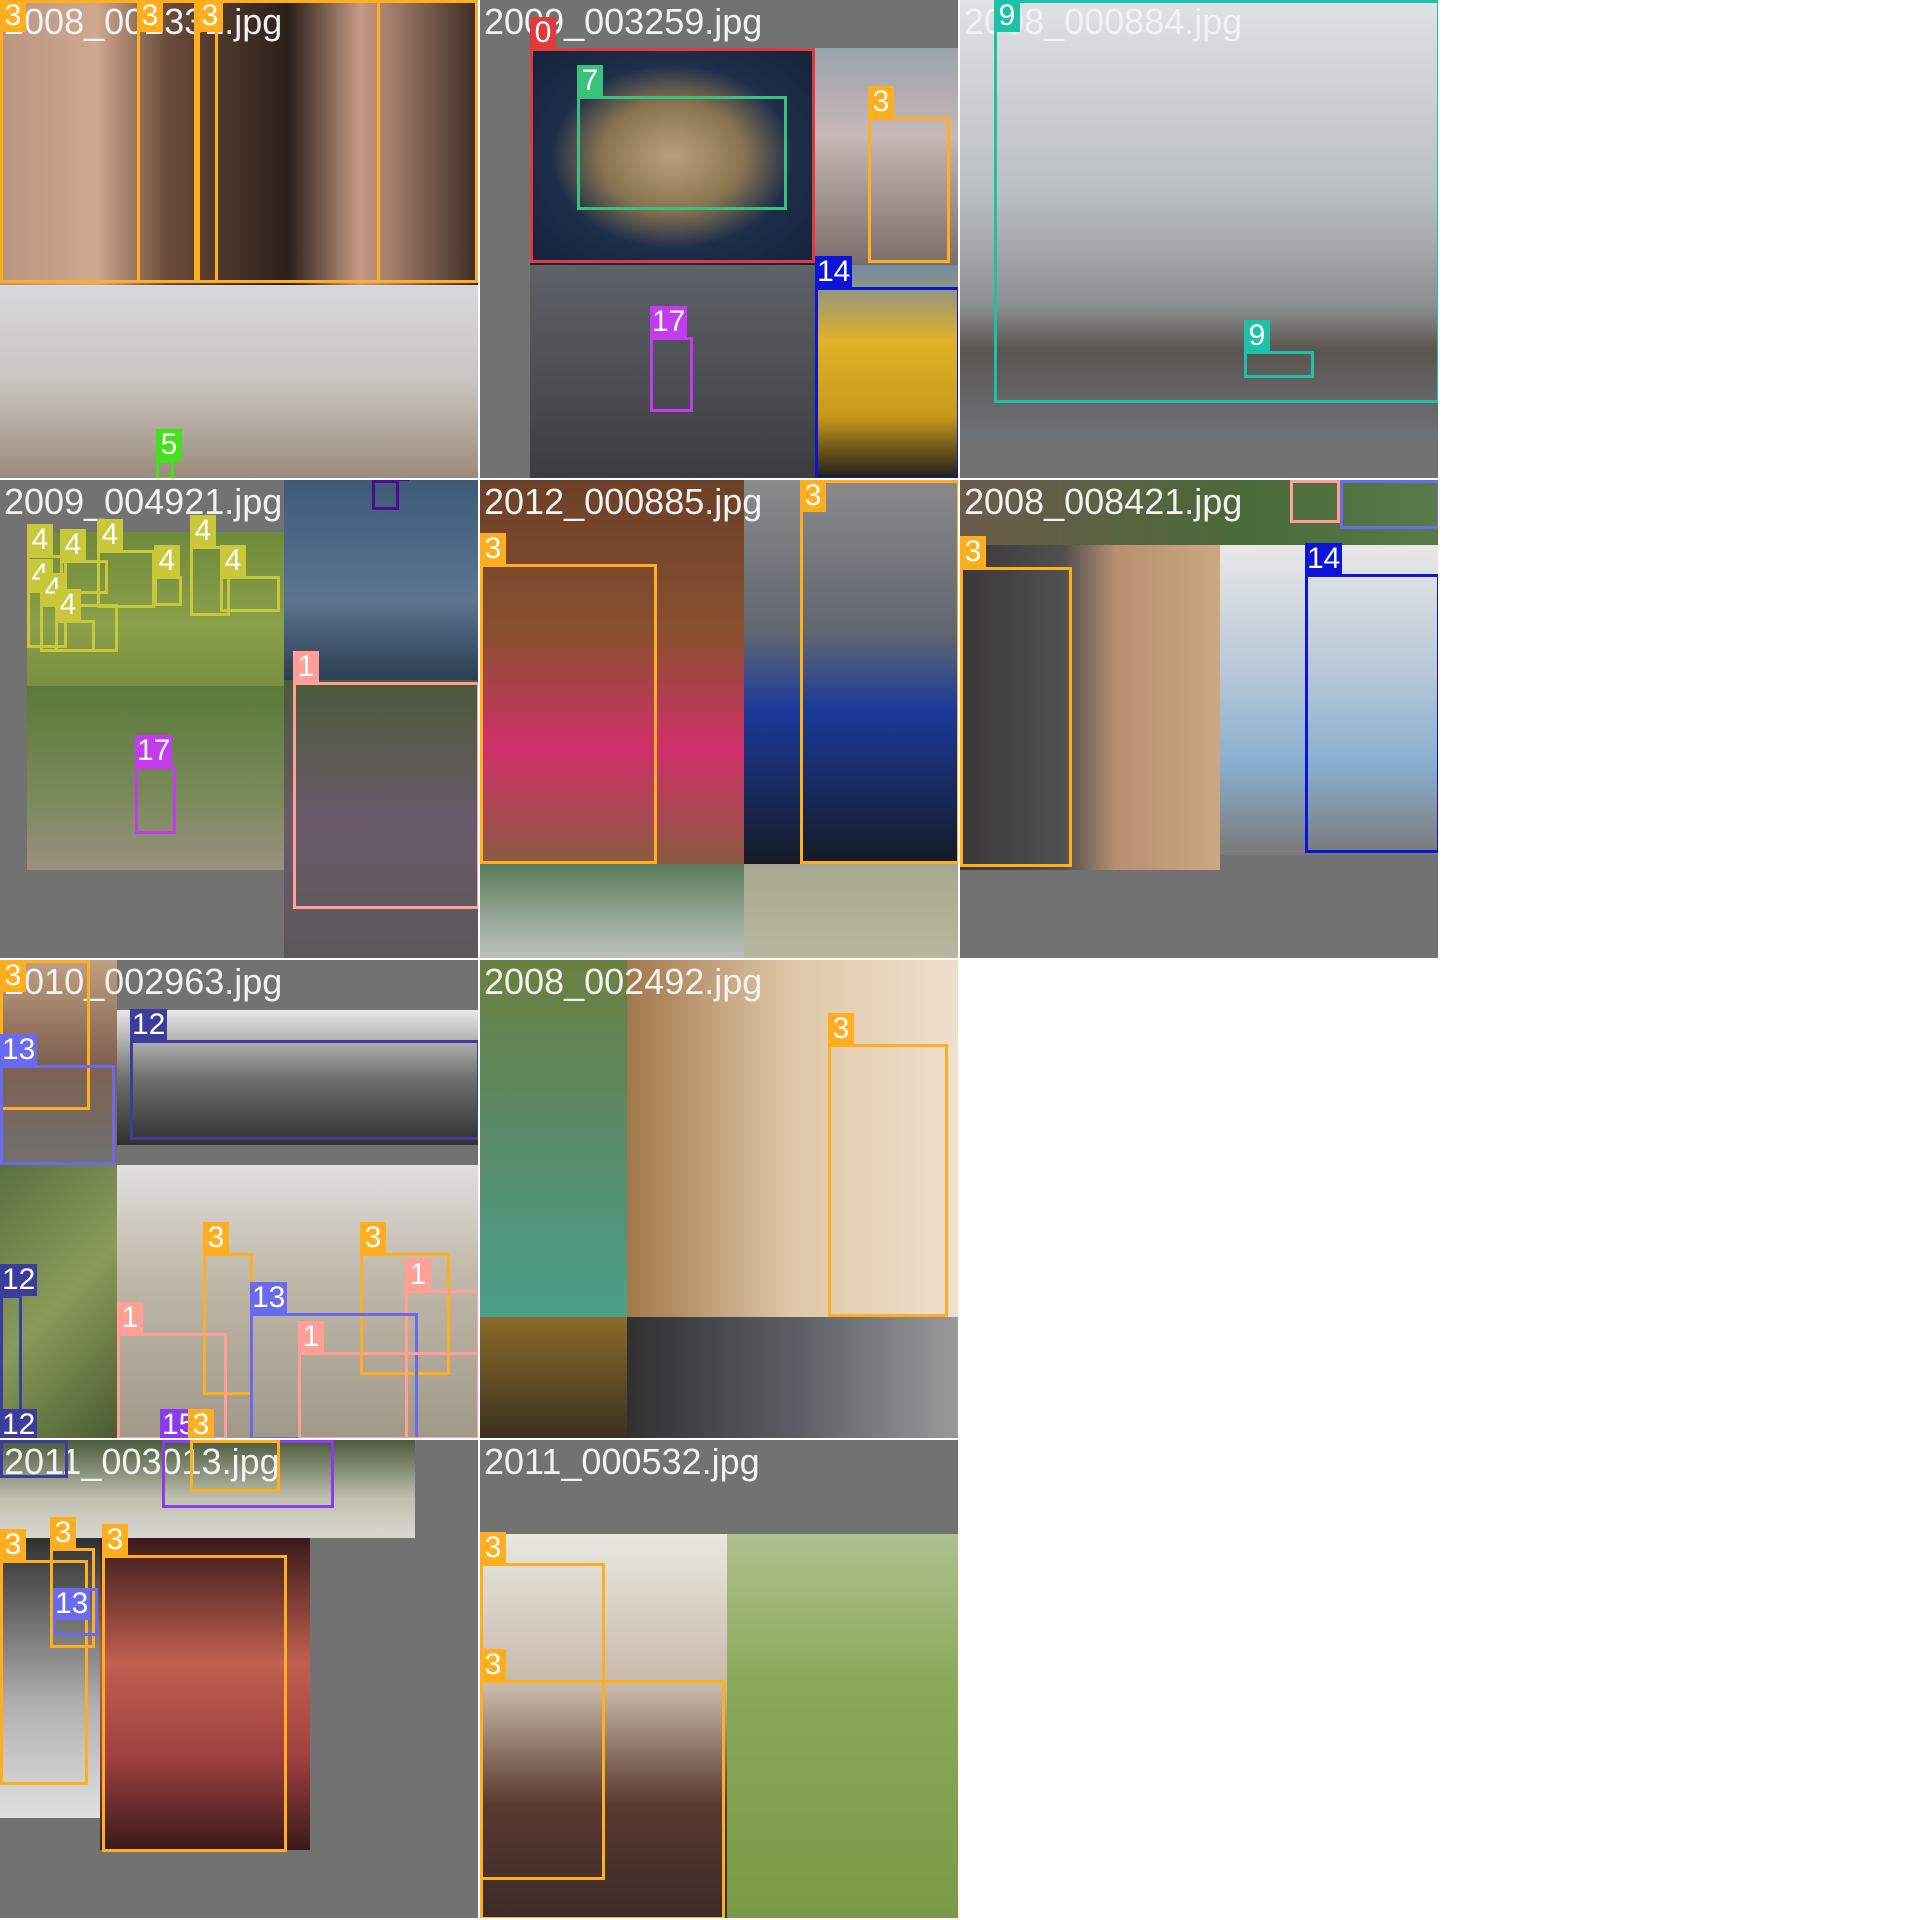 This screenshot has width=1920, height=1920. Describe the element at coordinates (391, 495) in the screenshot. I see `bbox-class-16: 16` at that location.